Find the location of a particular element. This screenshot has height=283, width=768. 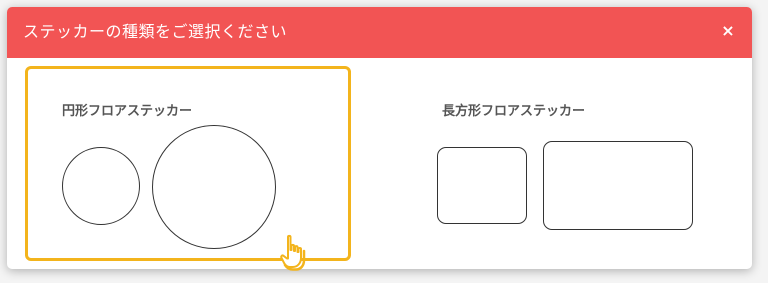

small-circle-preview is located at coordinates (101, 186).